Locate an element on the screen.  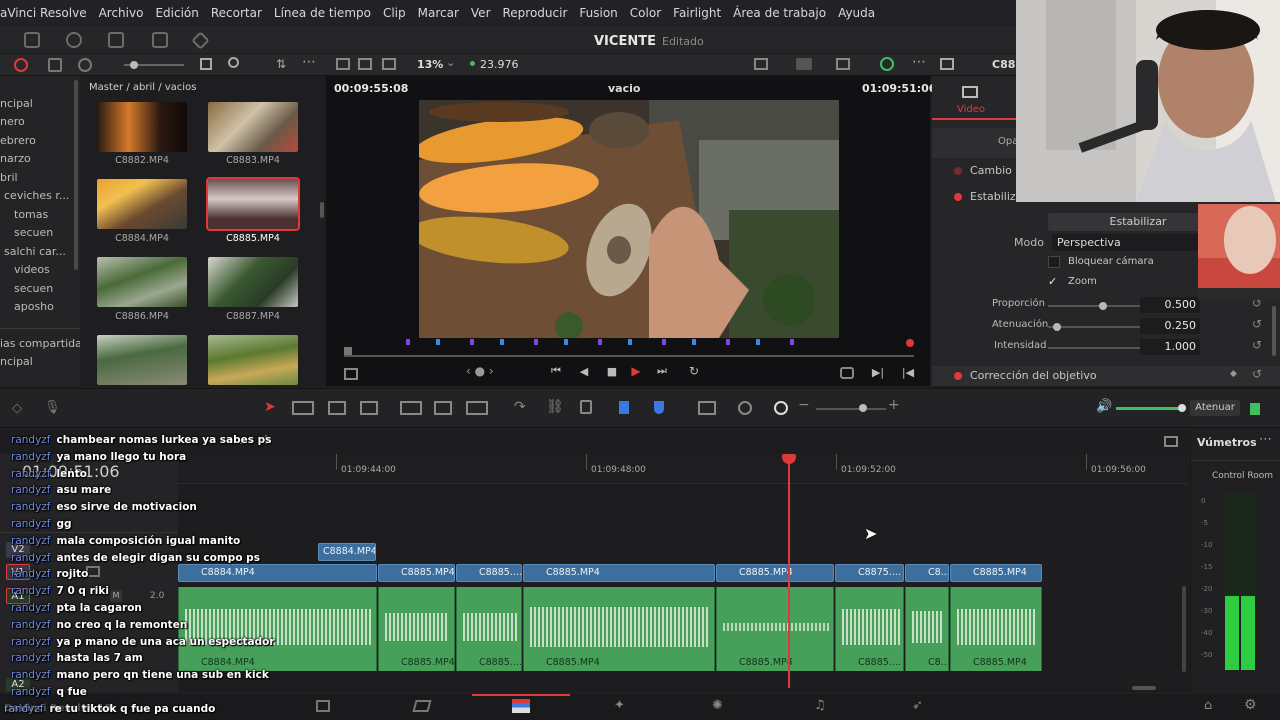
markers-icon is located at coordinates (200, 40).